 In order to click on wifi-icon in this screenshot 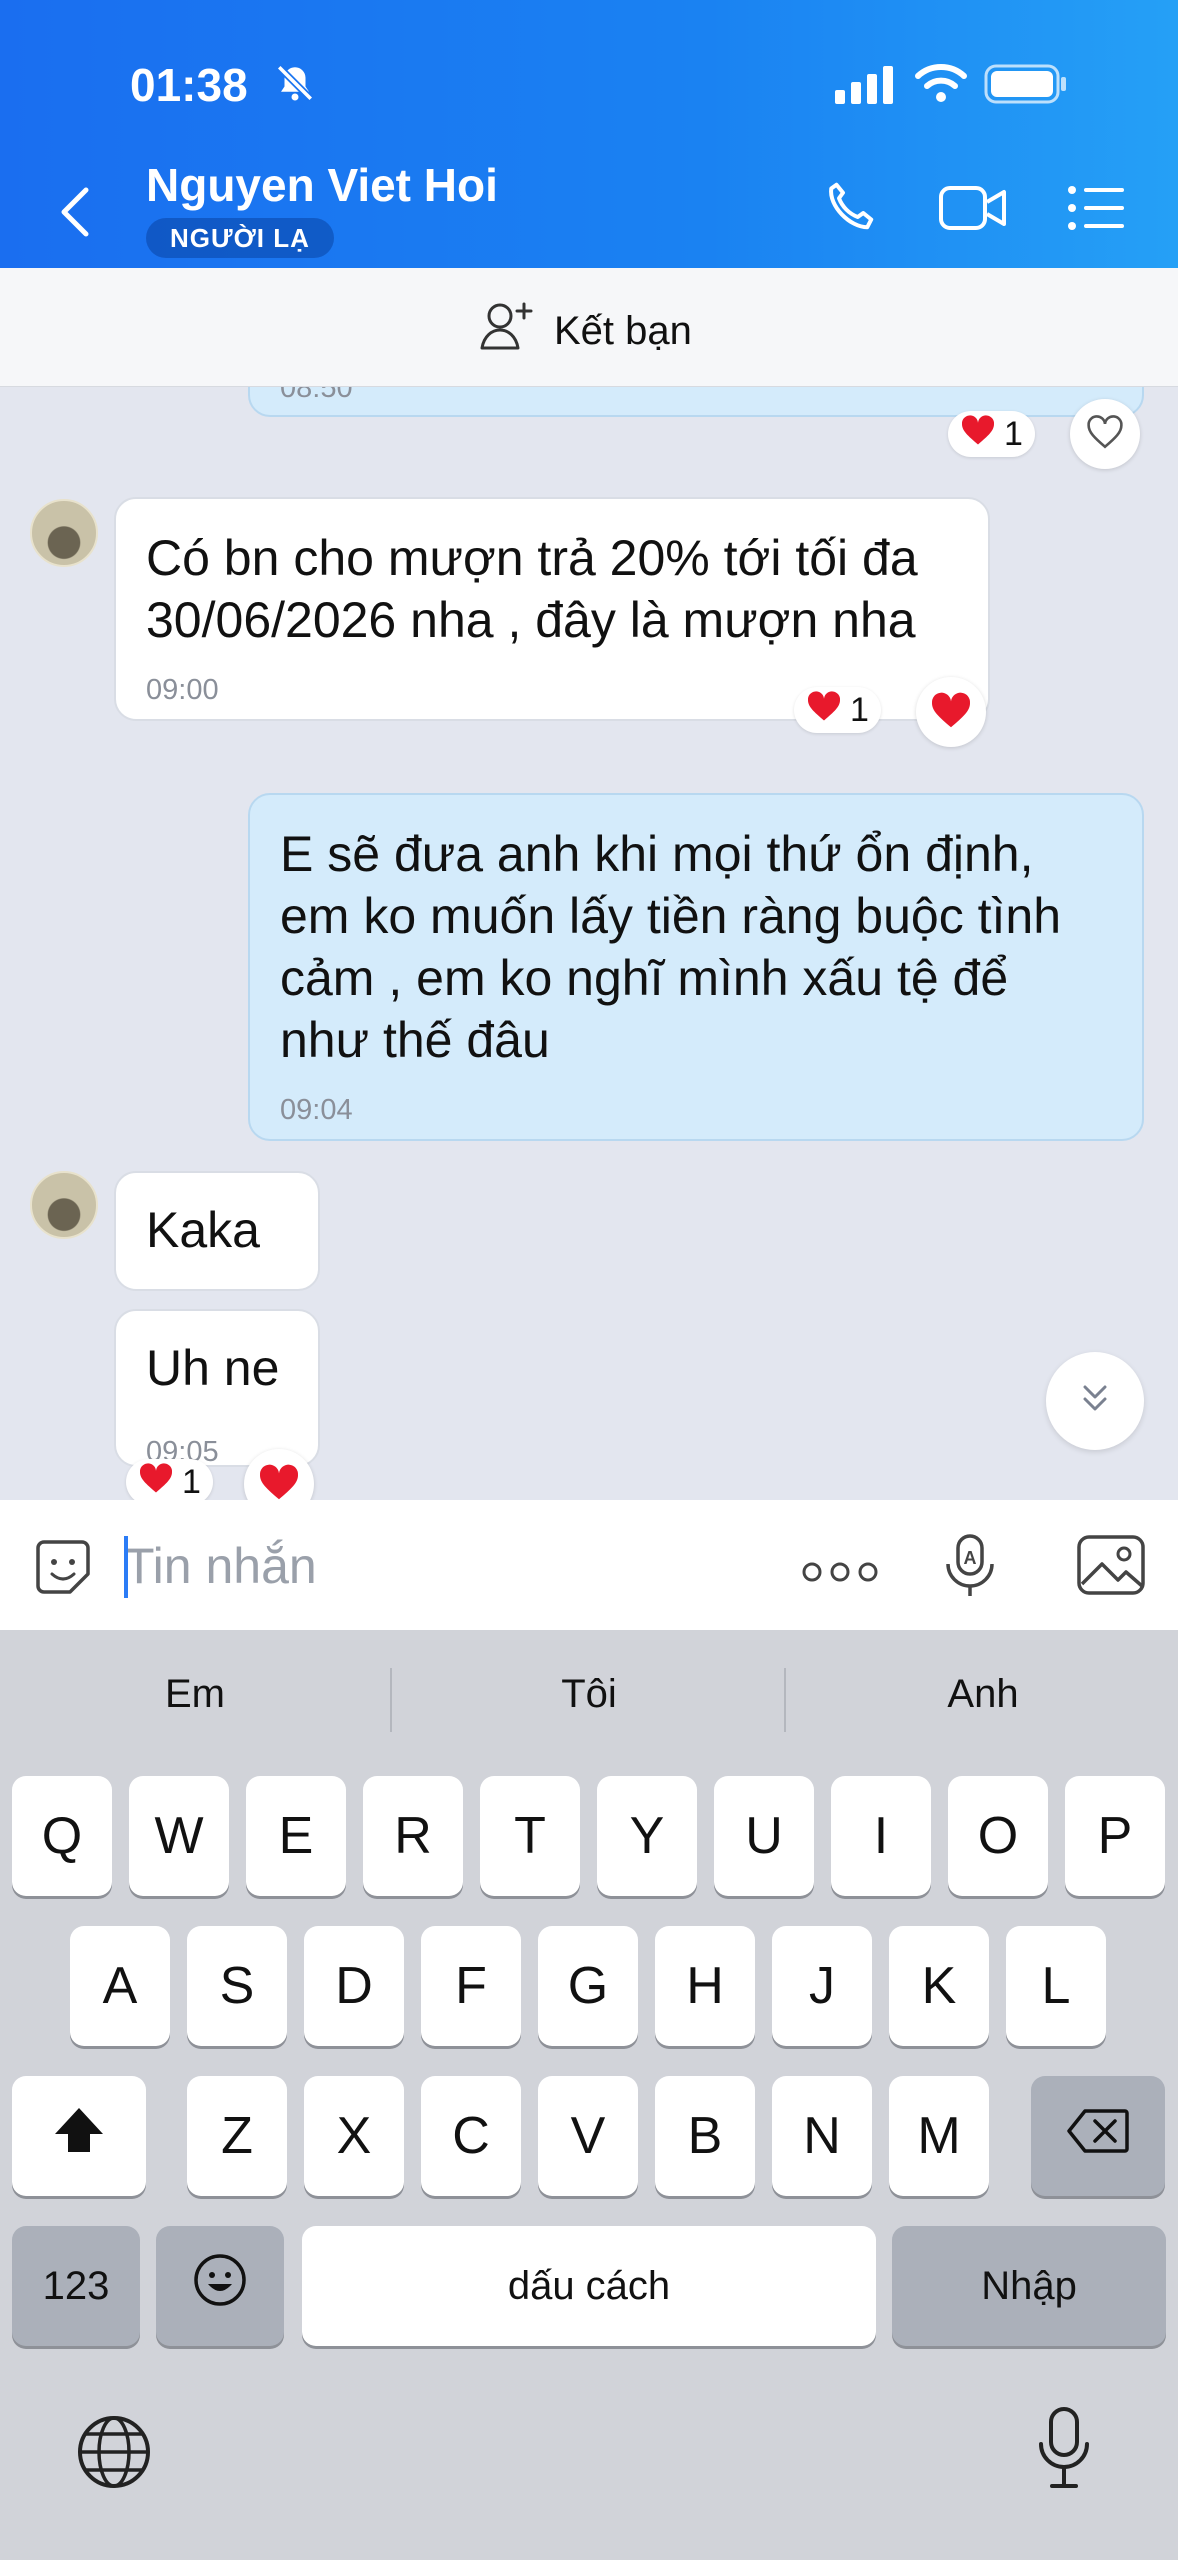, I will do `click(941, 84)`.